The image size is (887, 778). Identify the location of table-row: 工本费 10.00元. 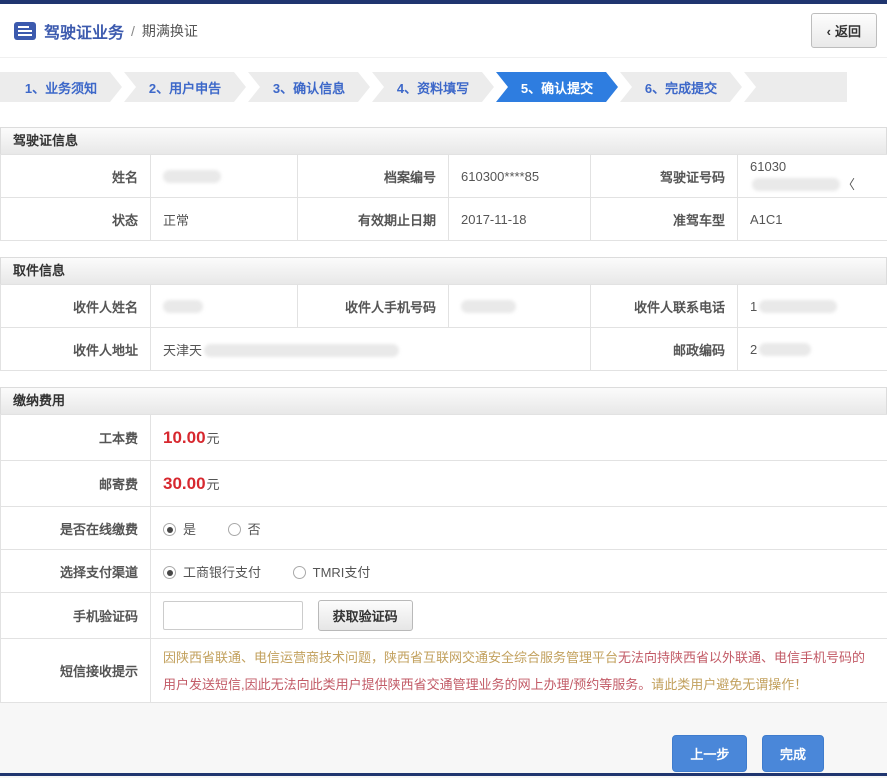
(444, 438).